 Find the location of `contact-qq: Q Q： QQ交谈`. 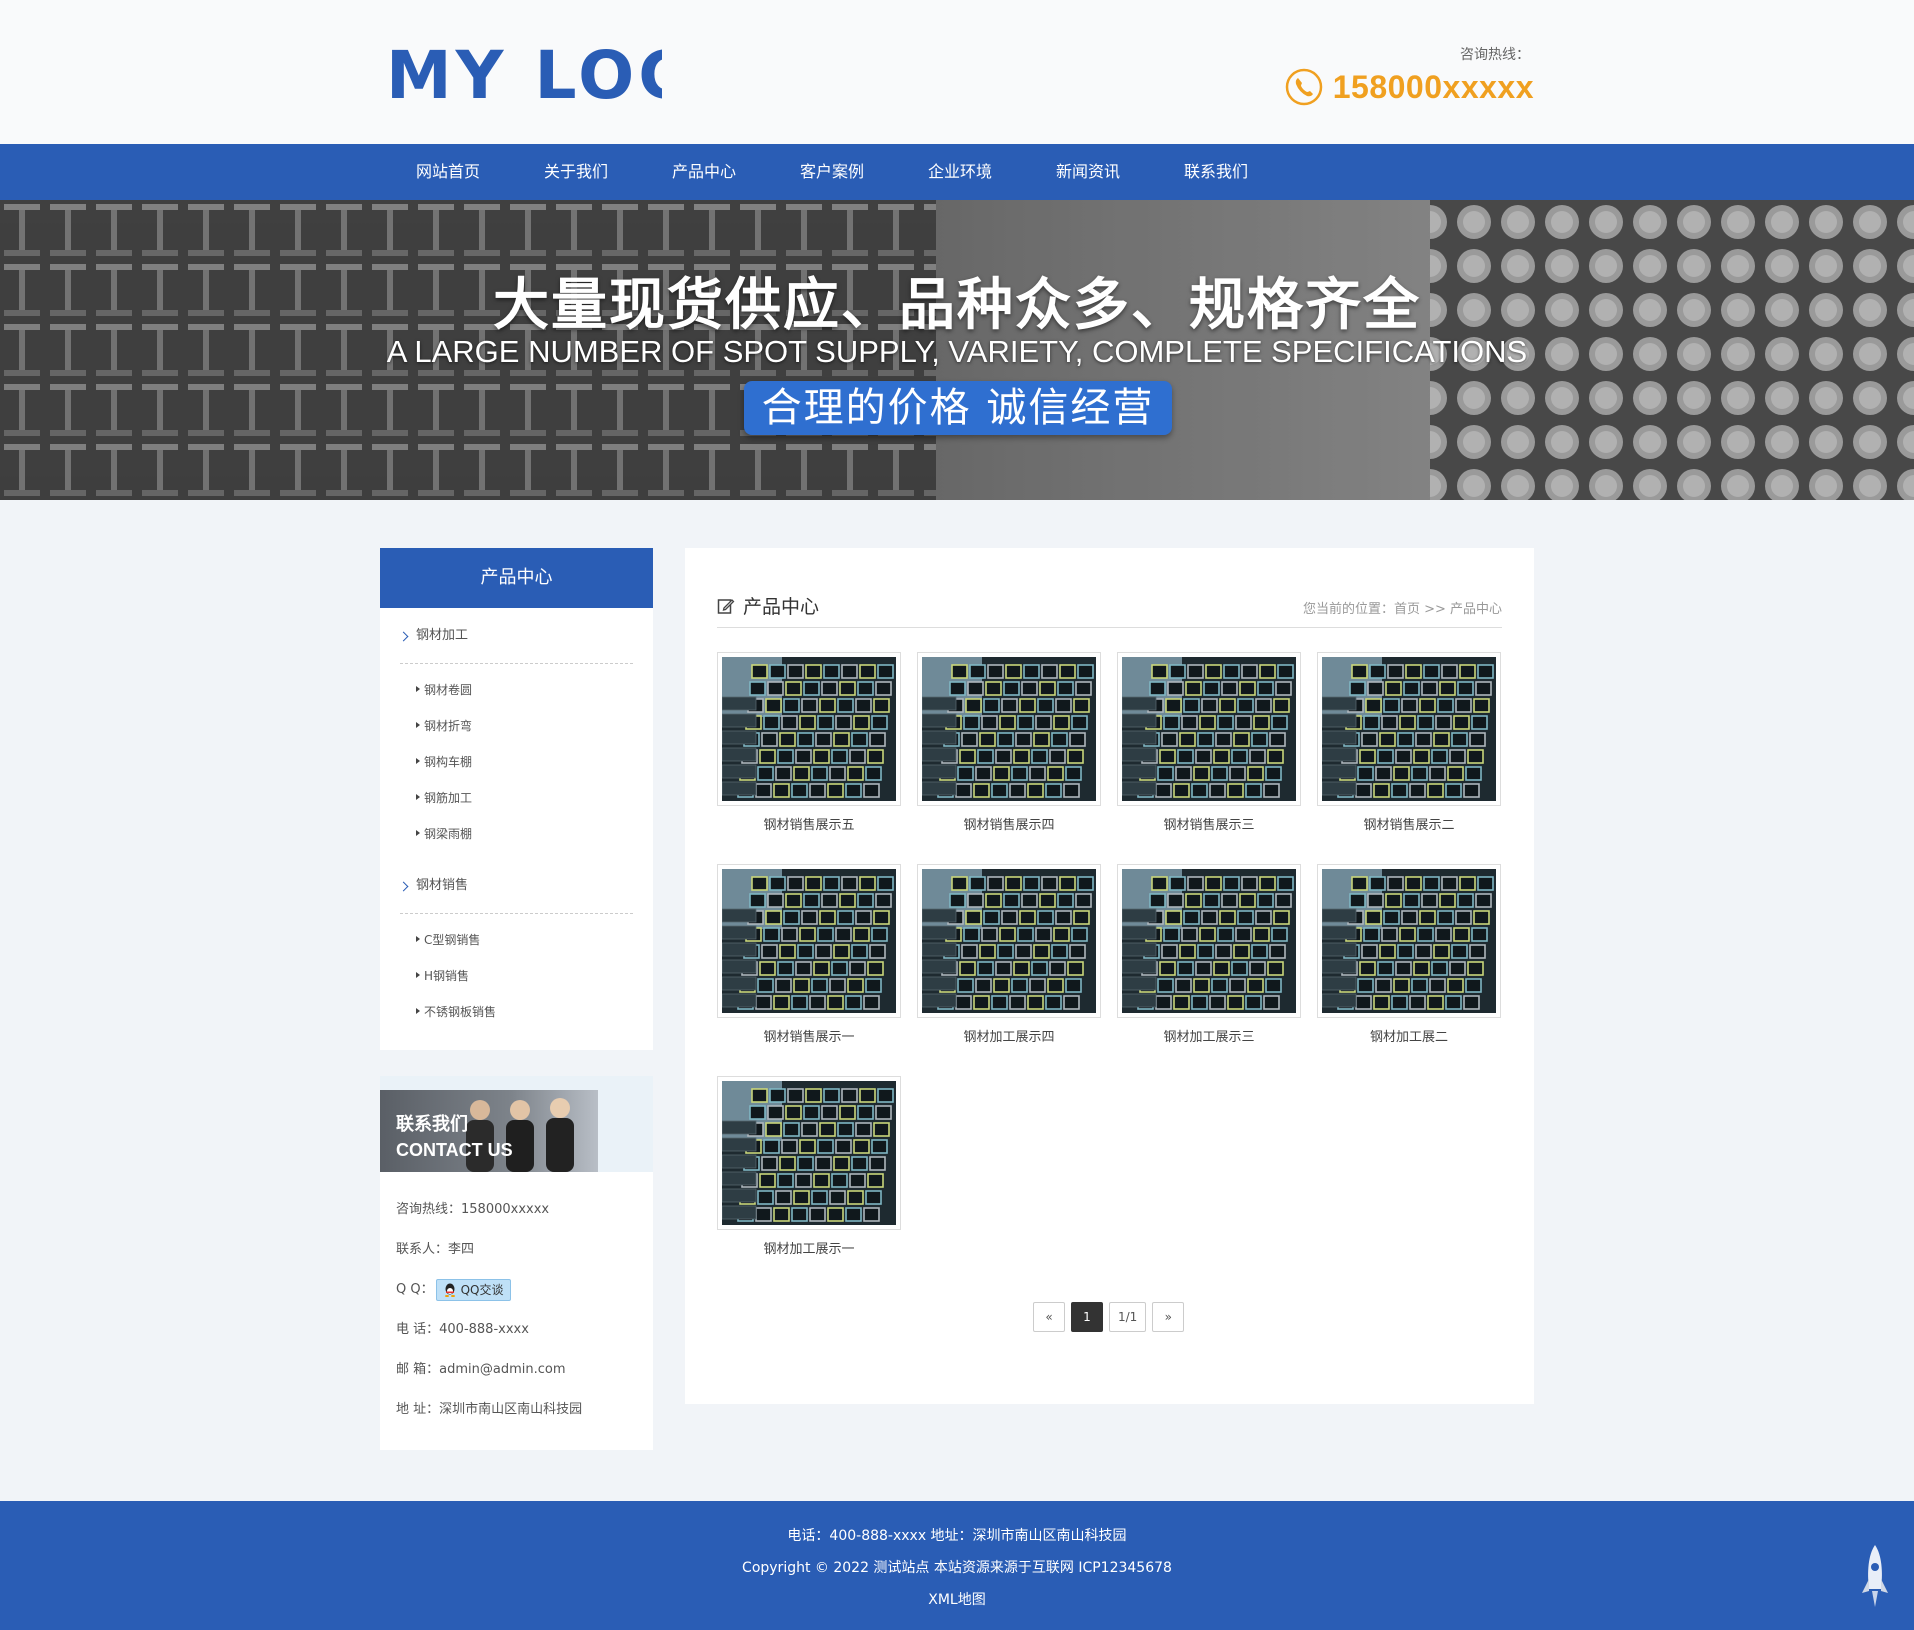

contact-qq: Q Q： QQ交谈 is located at coordinates (516, 1290).